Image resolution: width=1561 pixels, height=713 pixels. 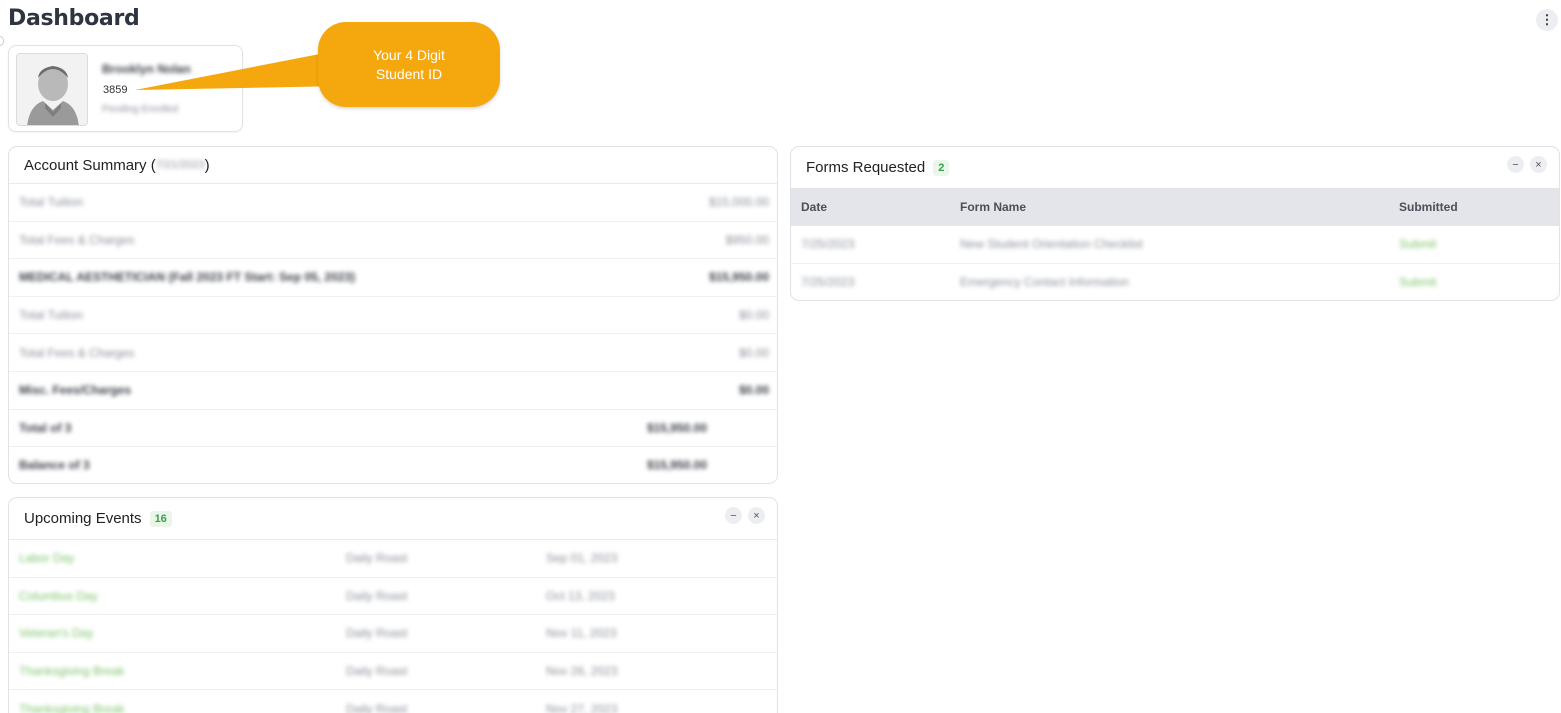 I want to click on event-name: Labor Day, so click(x=46, y=558).